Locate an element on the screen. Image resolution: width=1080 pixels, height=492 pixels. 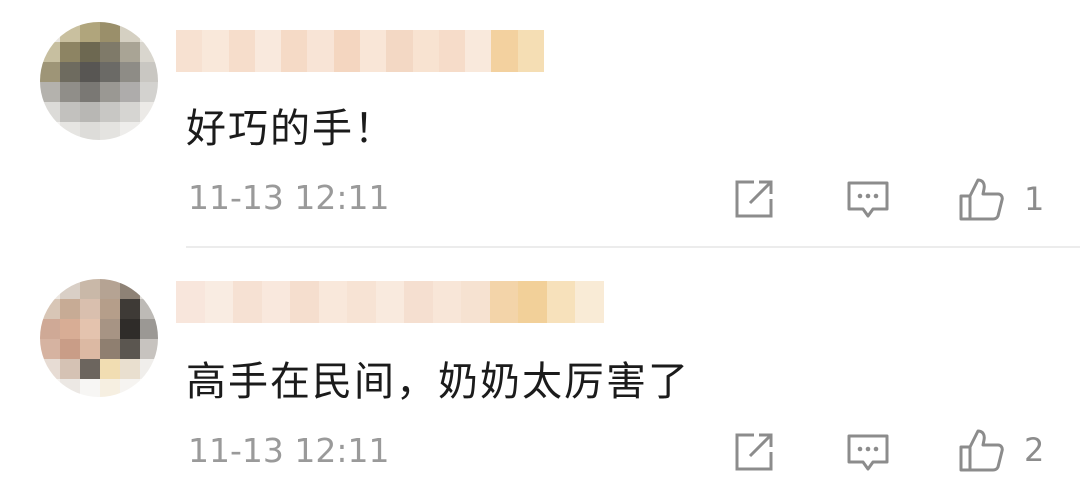
like-count: 2 is located at coordinates (1034, 450).